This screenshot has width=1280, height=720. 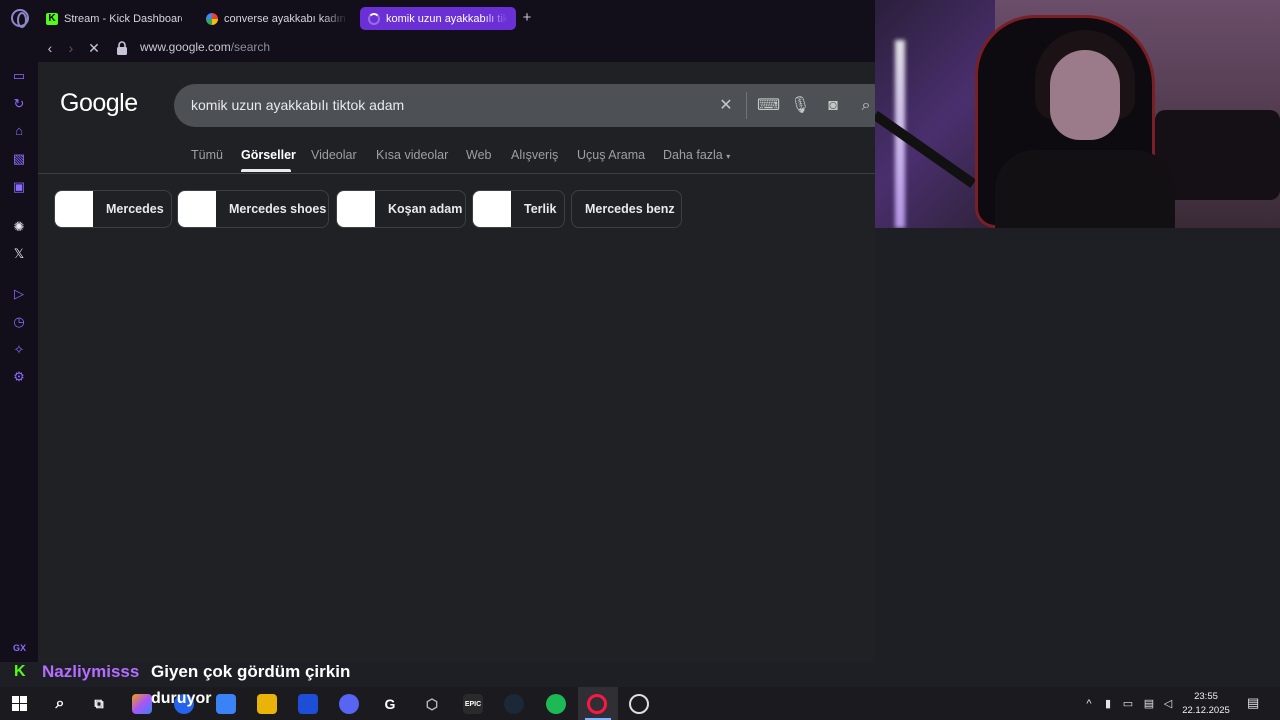 What do you see at coordinates (639, 704) in the screenshot?
I see `obs-icon` at bounding box center [639, 704].